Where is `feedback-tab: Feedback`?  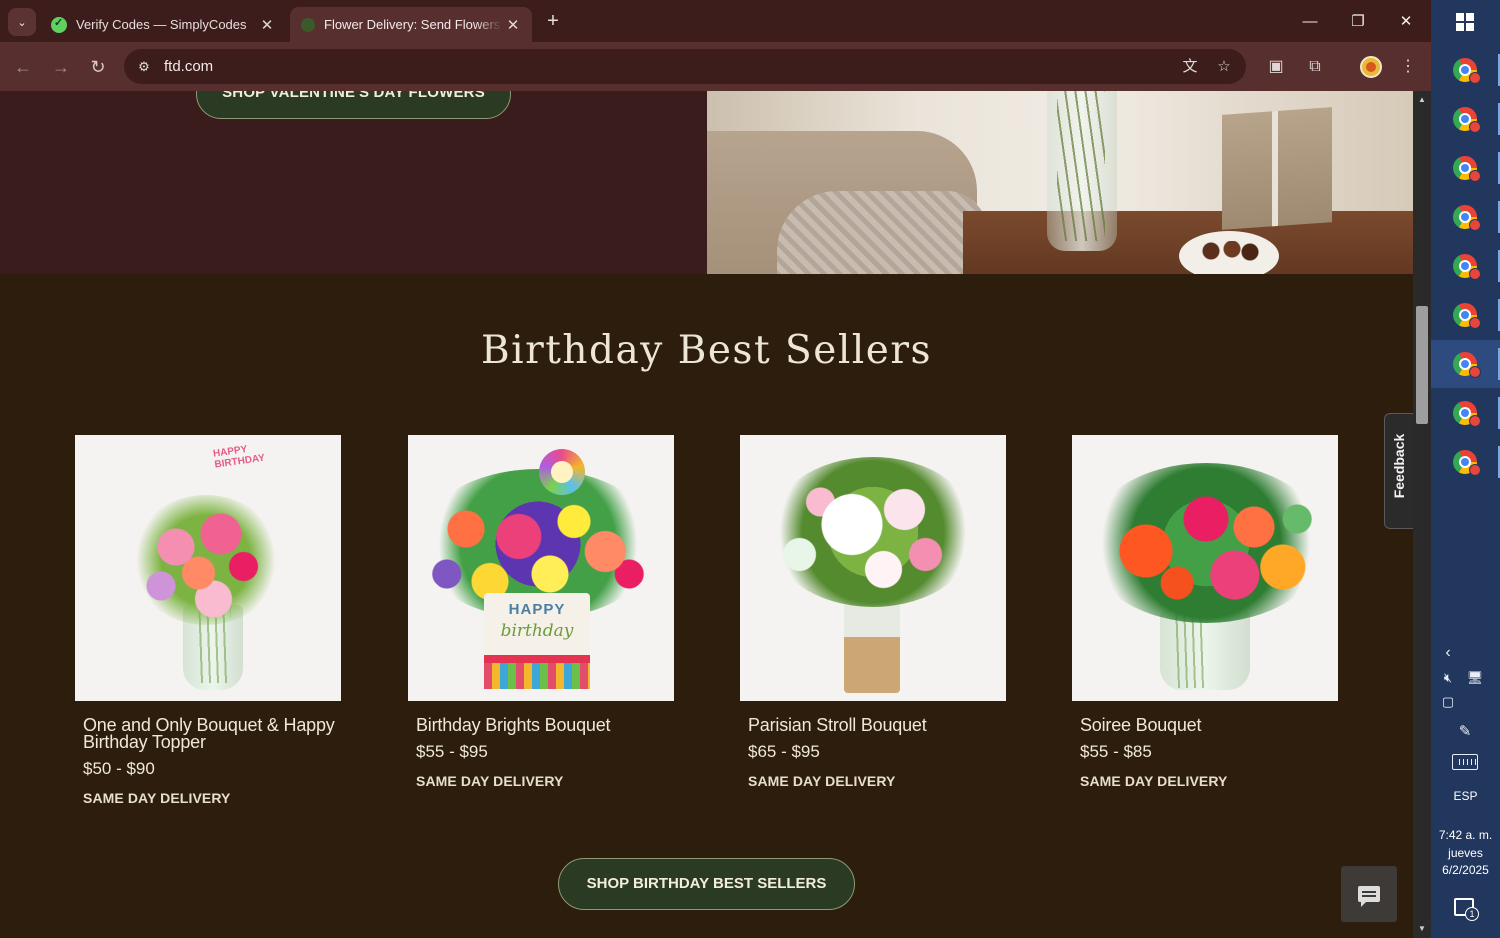
feedback-tab: Feedback is located at coordinates (1398, 471).